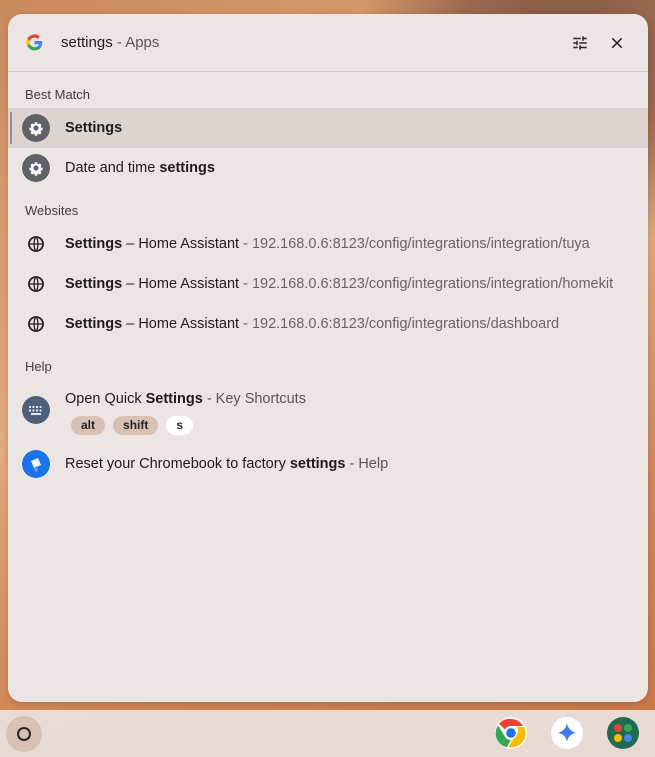 This screenshot has height=757, width=655. I want to click on search-bar: settings - Apps, so click(328, 43).